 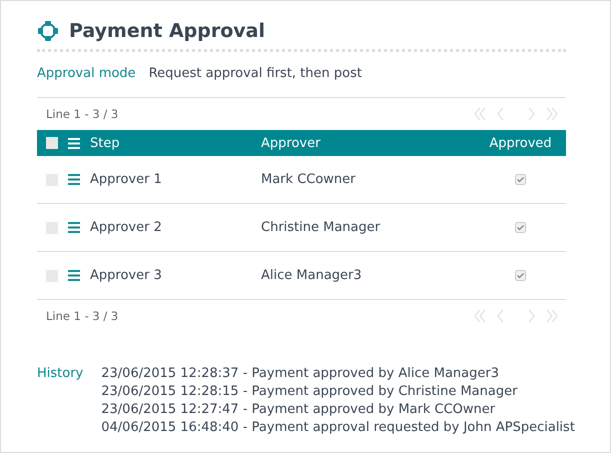 What do you see at coordinates (311, 275) in the screenshot?
I see `table-cell: Alice Manager3` at bounding box center [311, 275].